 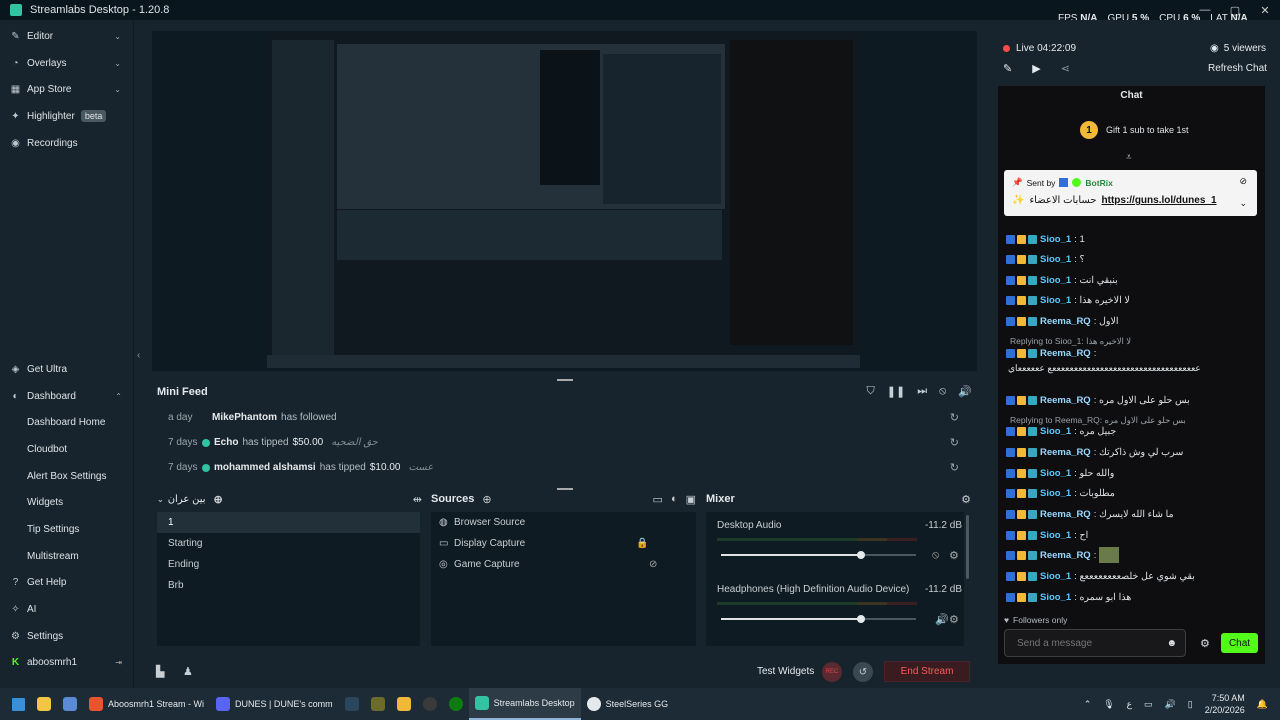 I want to click on taskbar-xbox, so click(x=456, y=704).